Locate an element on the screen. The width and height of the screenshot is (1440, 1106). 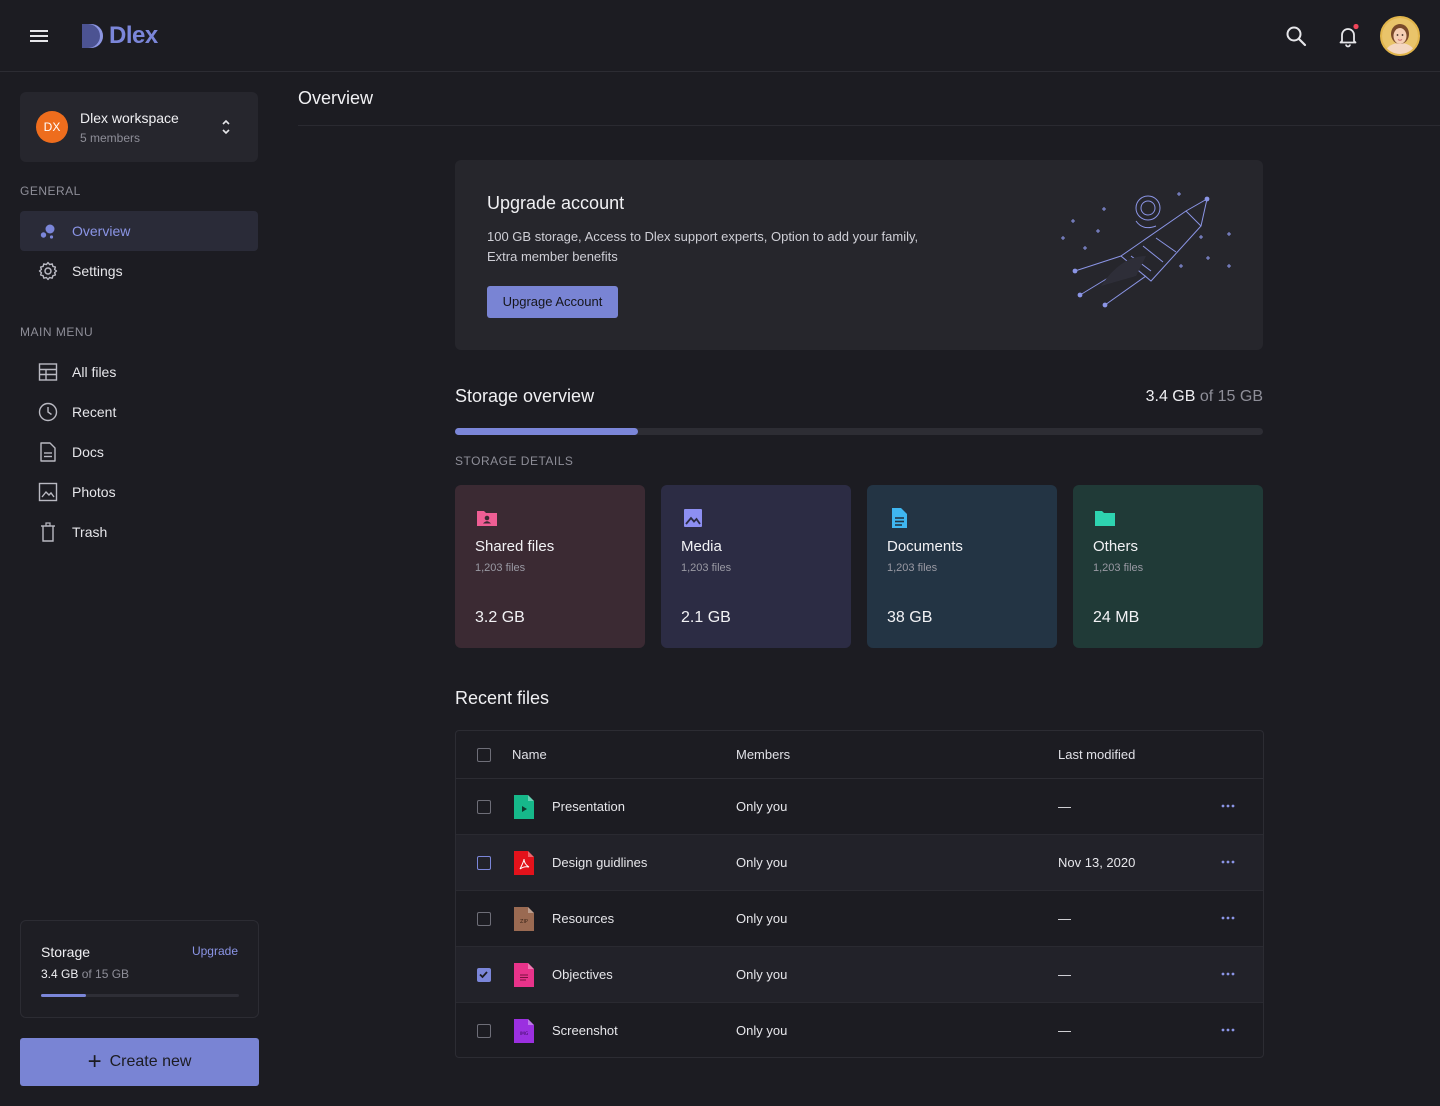
storage-used-value: 3.4 GB is located at coordinates (60, 974).